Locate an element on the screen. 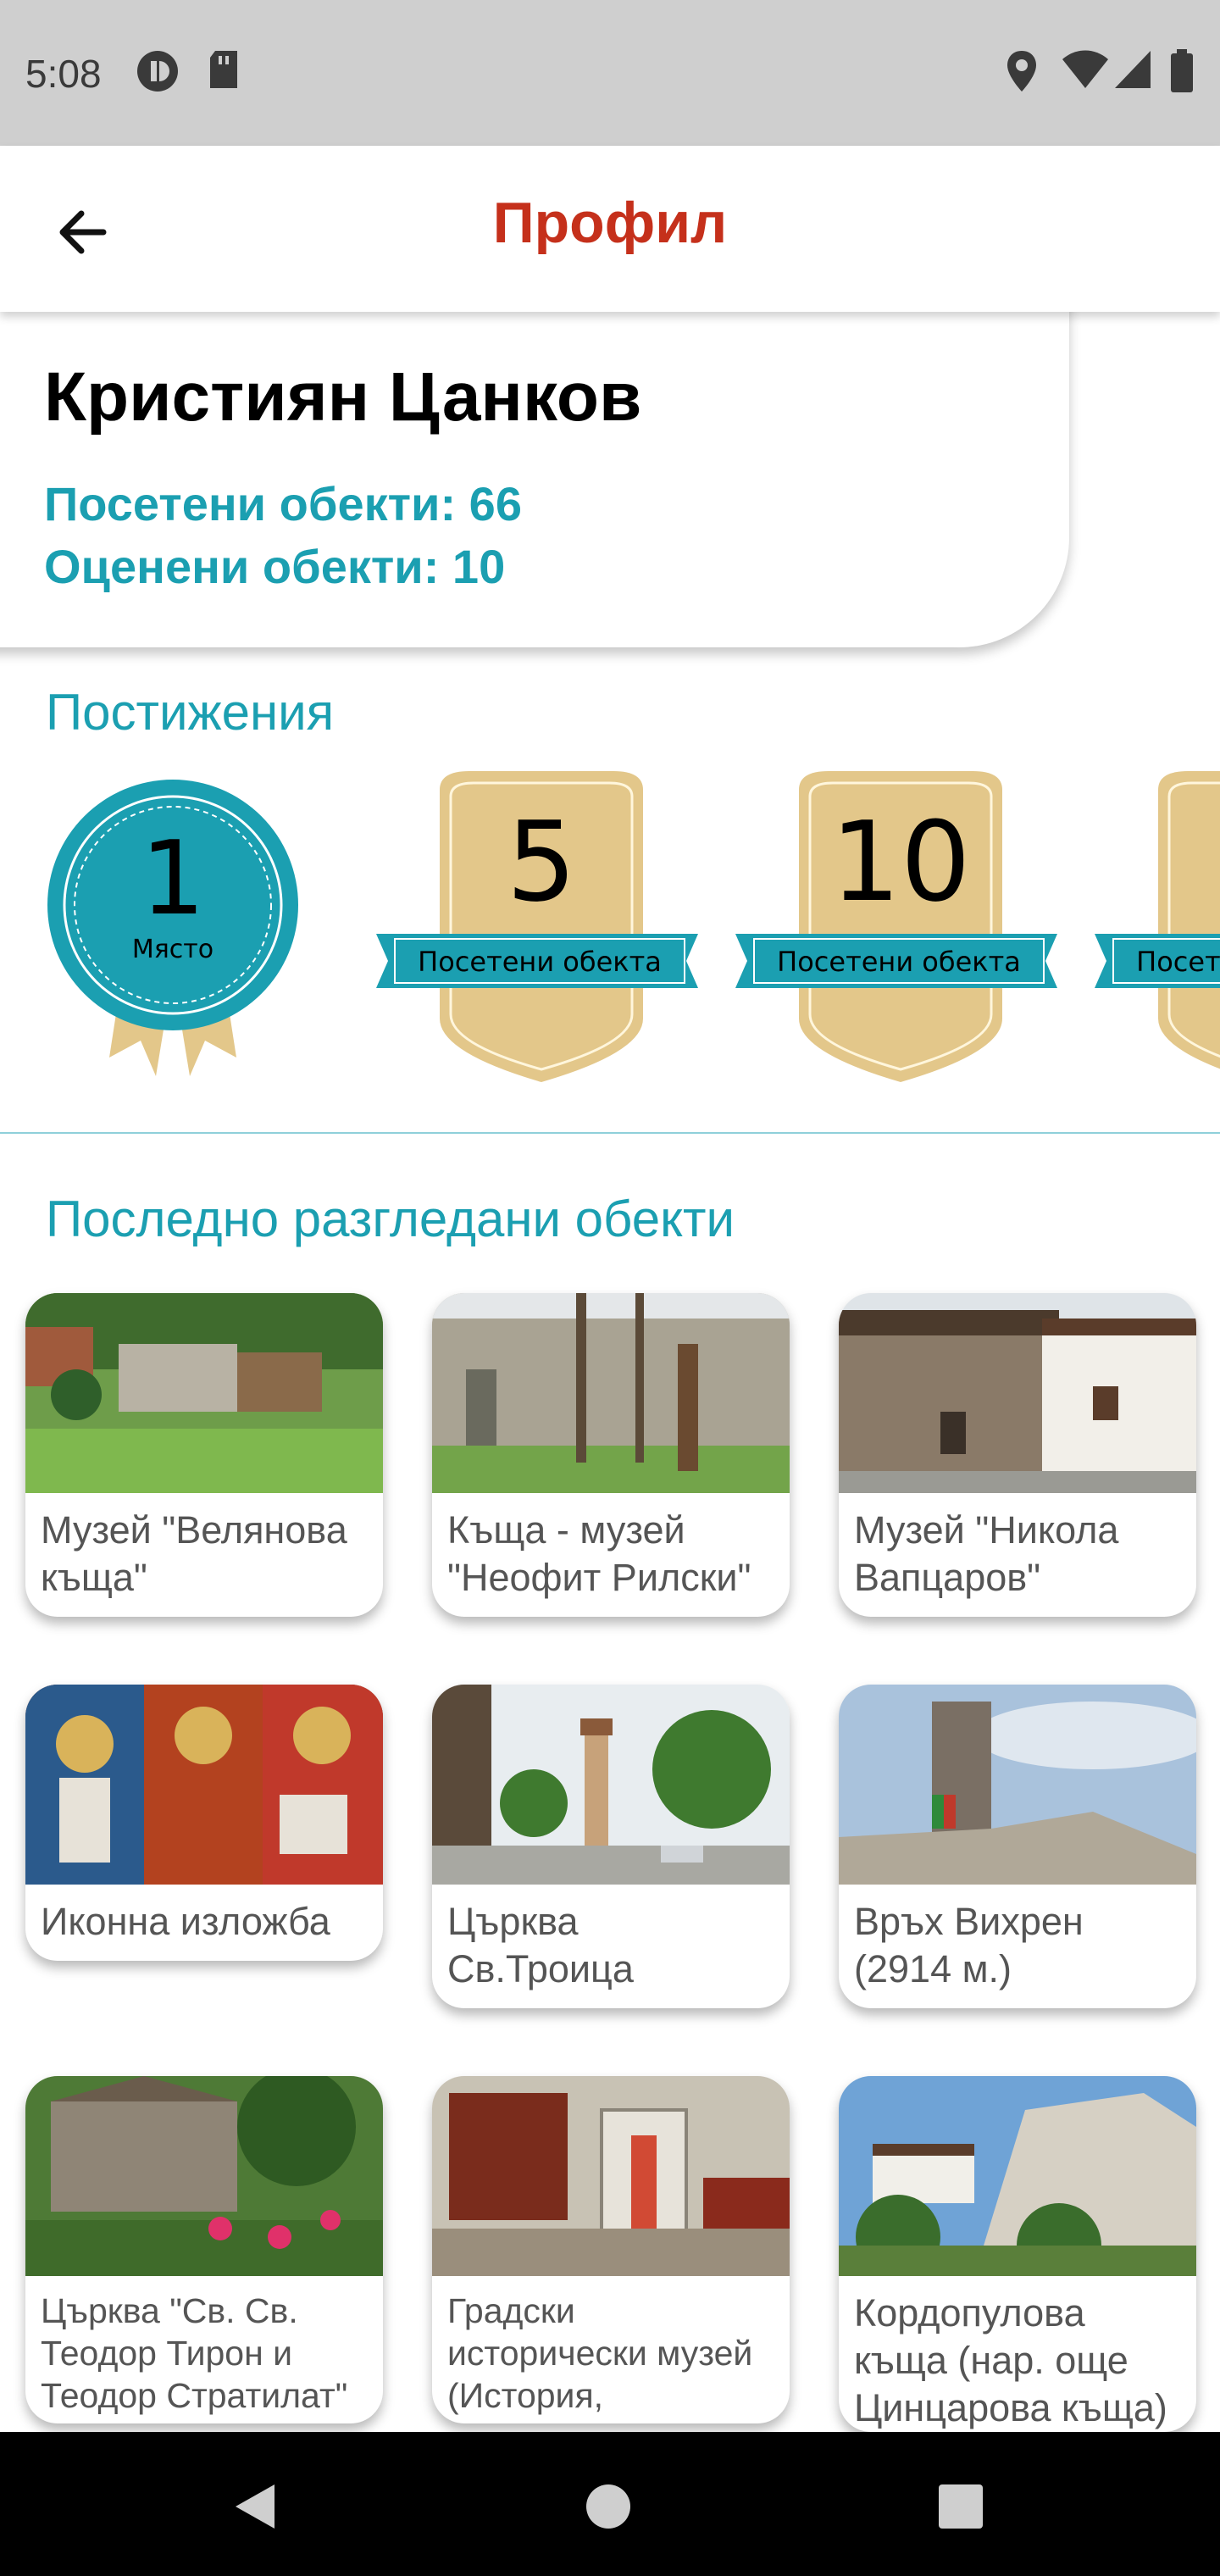  signal-icon is located at coordinates (1133, 69).